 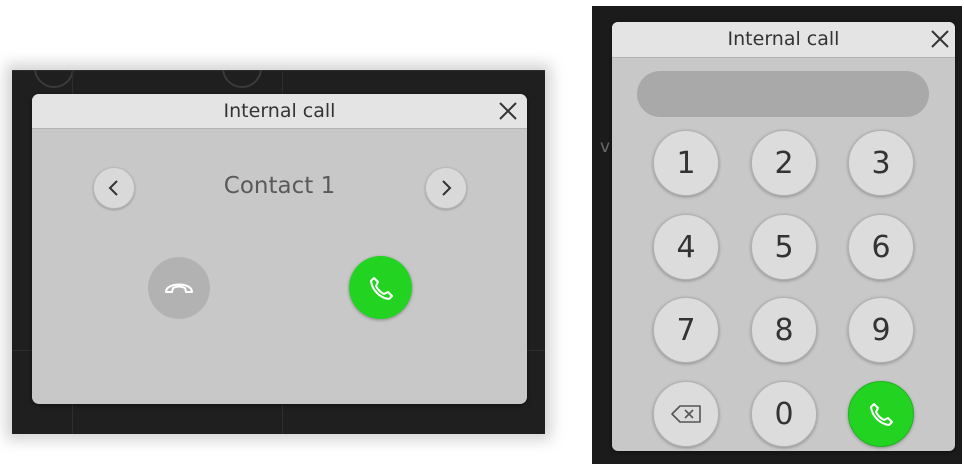 I want to click on dial-key-6: 6, so click(x=881, y=247).